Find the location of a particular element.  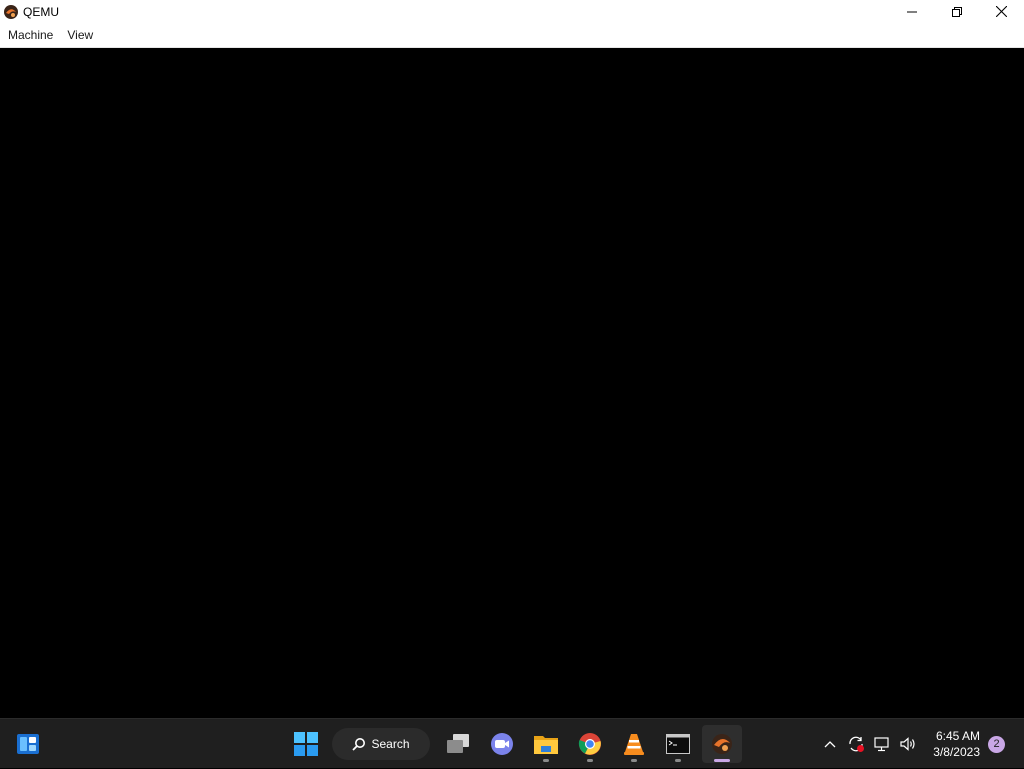

window-controls is located at coordinates (956, 11).